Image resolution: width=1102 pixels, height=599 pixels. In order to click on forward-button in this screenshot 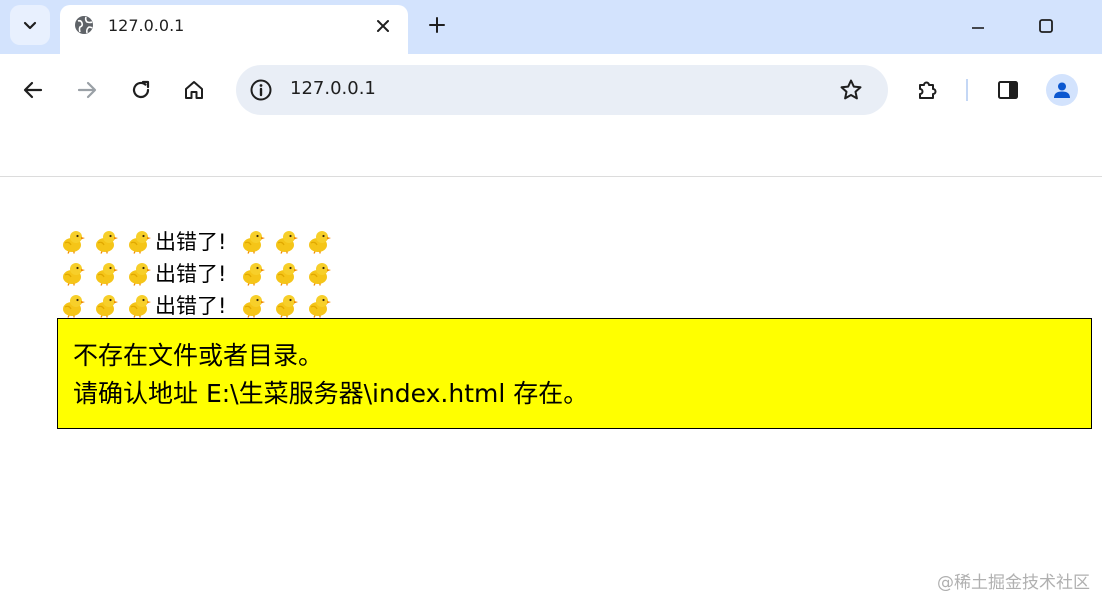, I will do `click(87, 90)`.